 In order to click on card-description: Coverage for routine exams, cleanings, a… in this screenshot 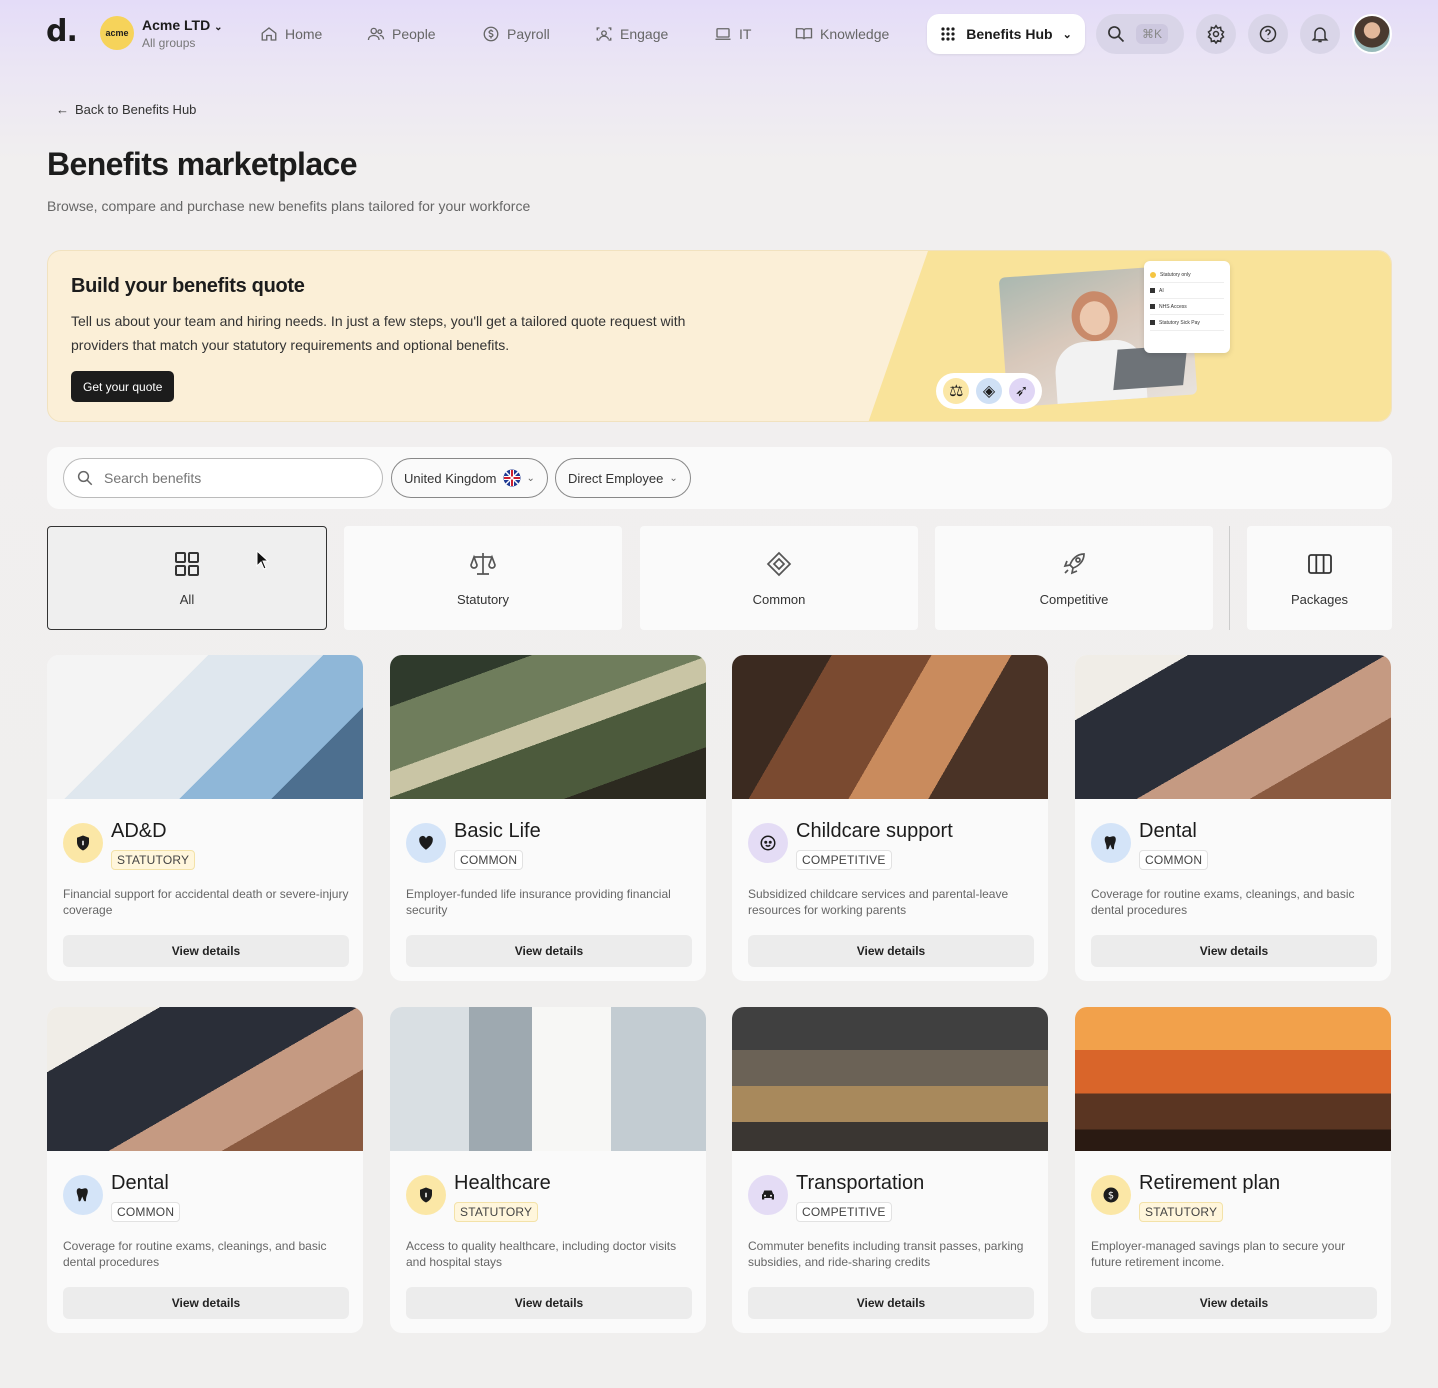, I will do `click(1223, 902)`.